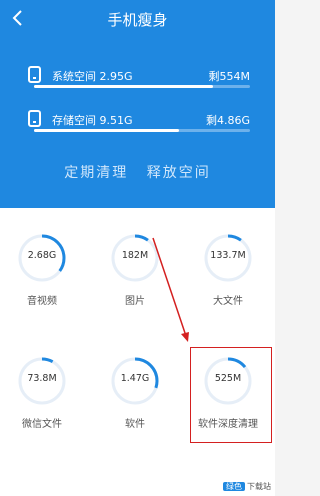 Image resolution: width=320 pixels, height=496 pixels. I want to click on watermark-badge: 绿色, so click(234, 486).